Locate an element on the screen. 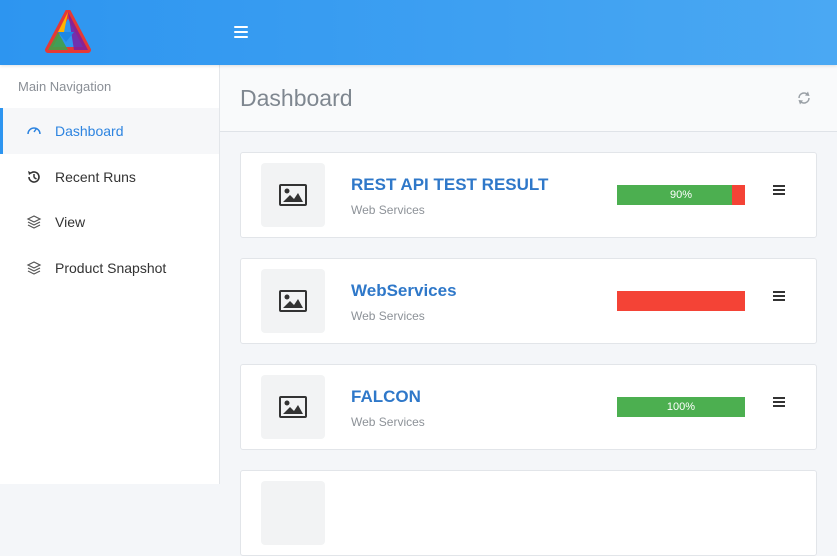 This screenshot has width=837, height=556. progress-label: 90% is located at coordinates (681, 195).